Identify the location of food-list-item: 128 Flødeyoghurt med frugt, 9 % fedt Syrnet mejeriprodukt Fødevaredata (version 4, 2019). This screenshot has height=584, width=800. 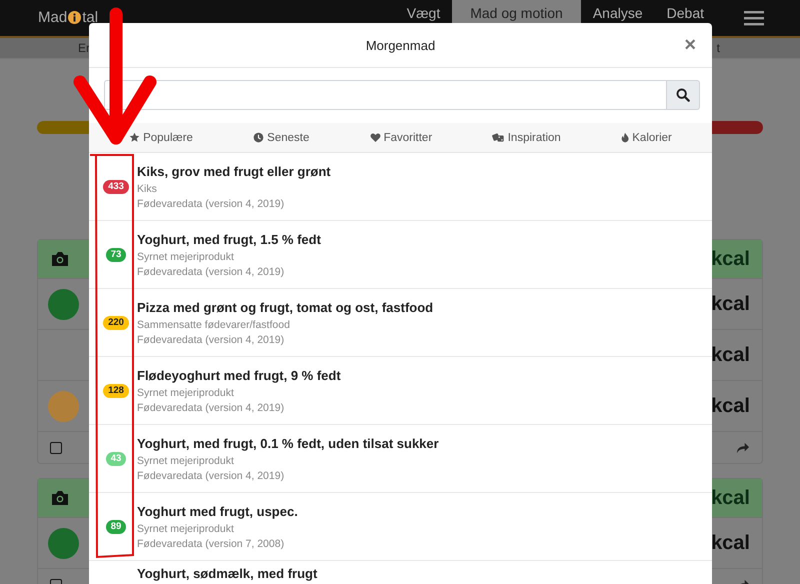
(400, 391).